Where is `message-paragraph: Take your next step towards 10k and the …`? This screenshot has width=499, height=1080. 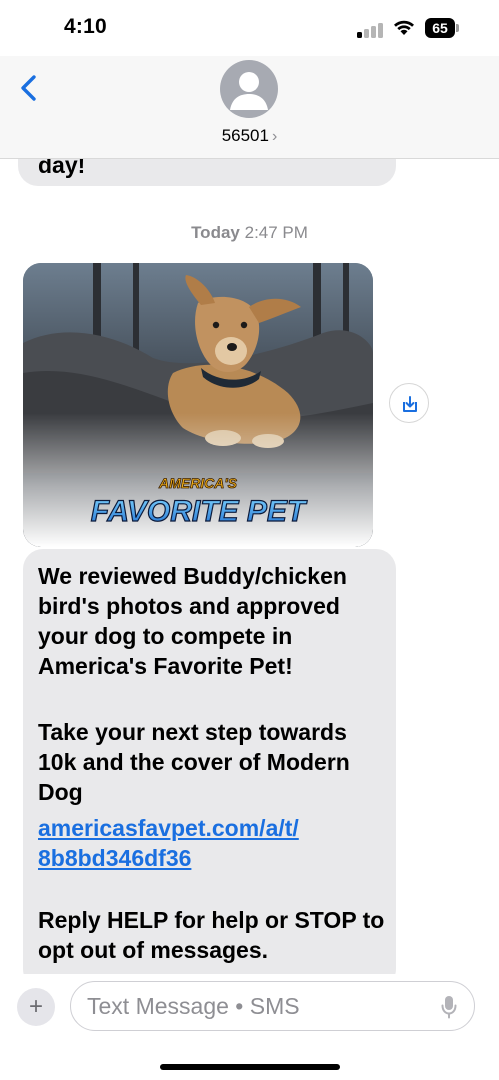 message-paragraph: Take your next step towards 10k and the … is located at coordinates (194, 762).